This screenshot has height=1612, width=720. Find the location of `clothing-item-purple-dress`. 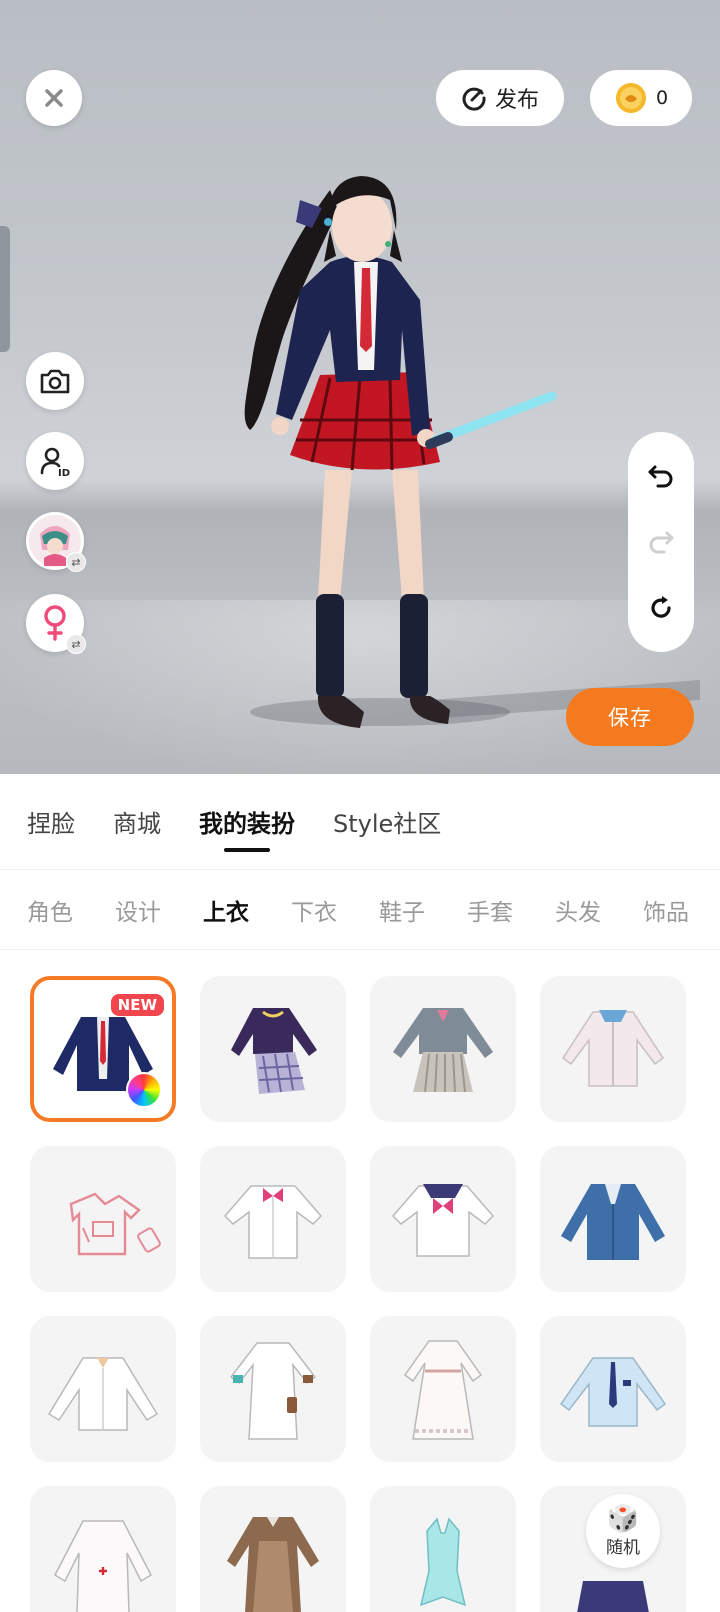

clothing-item-purple-dress is located at coordinates (273, 1049).